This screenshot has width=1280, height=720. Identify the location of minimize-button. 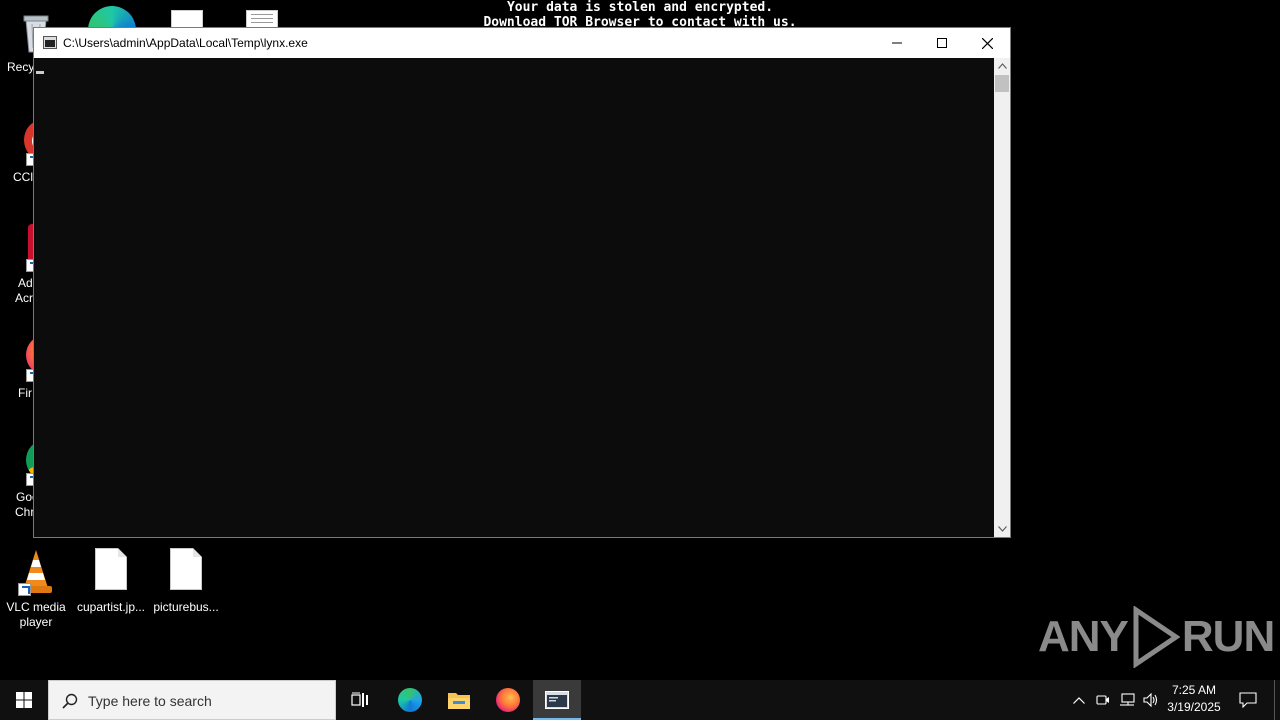
(897, 43).